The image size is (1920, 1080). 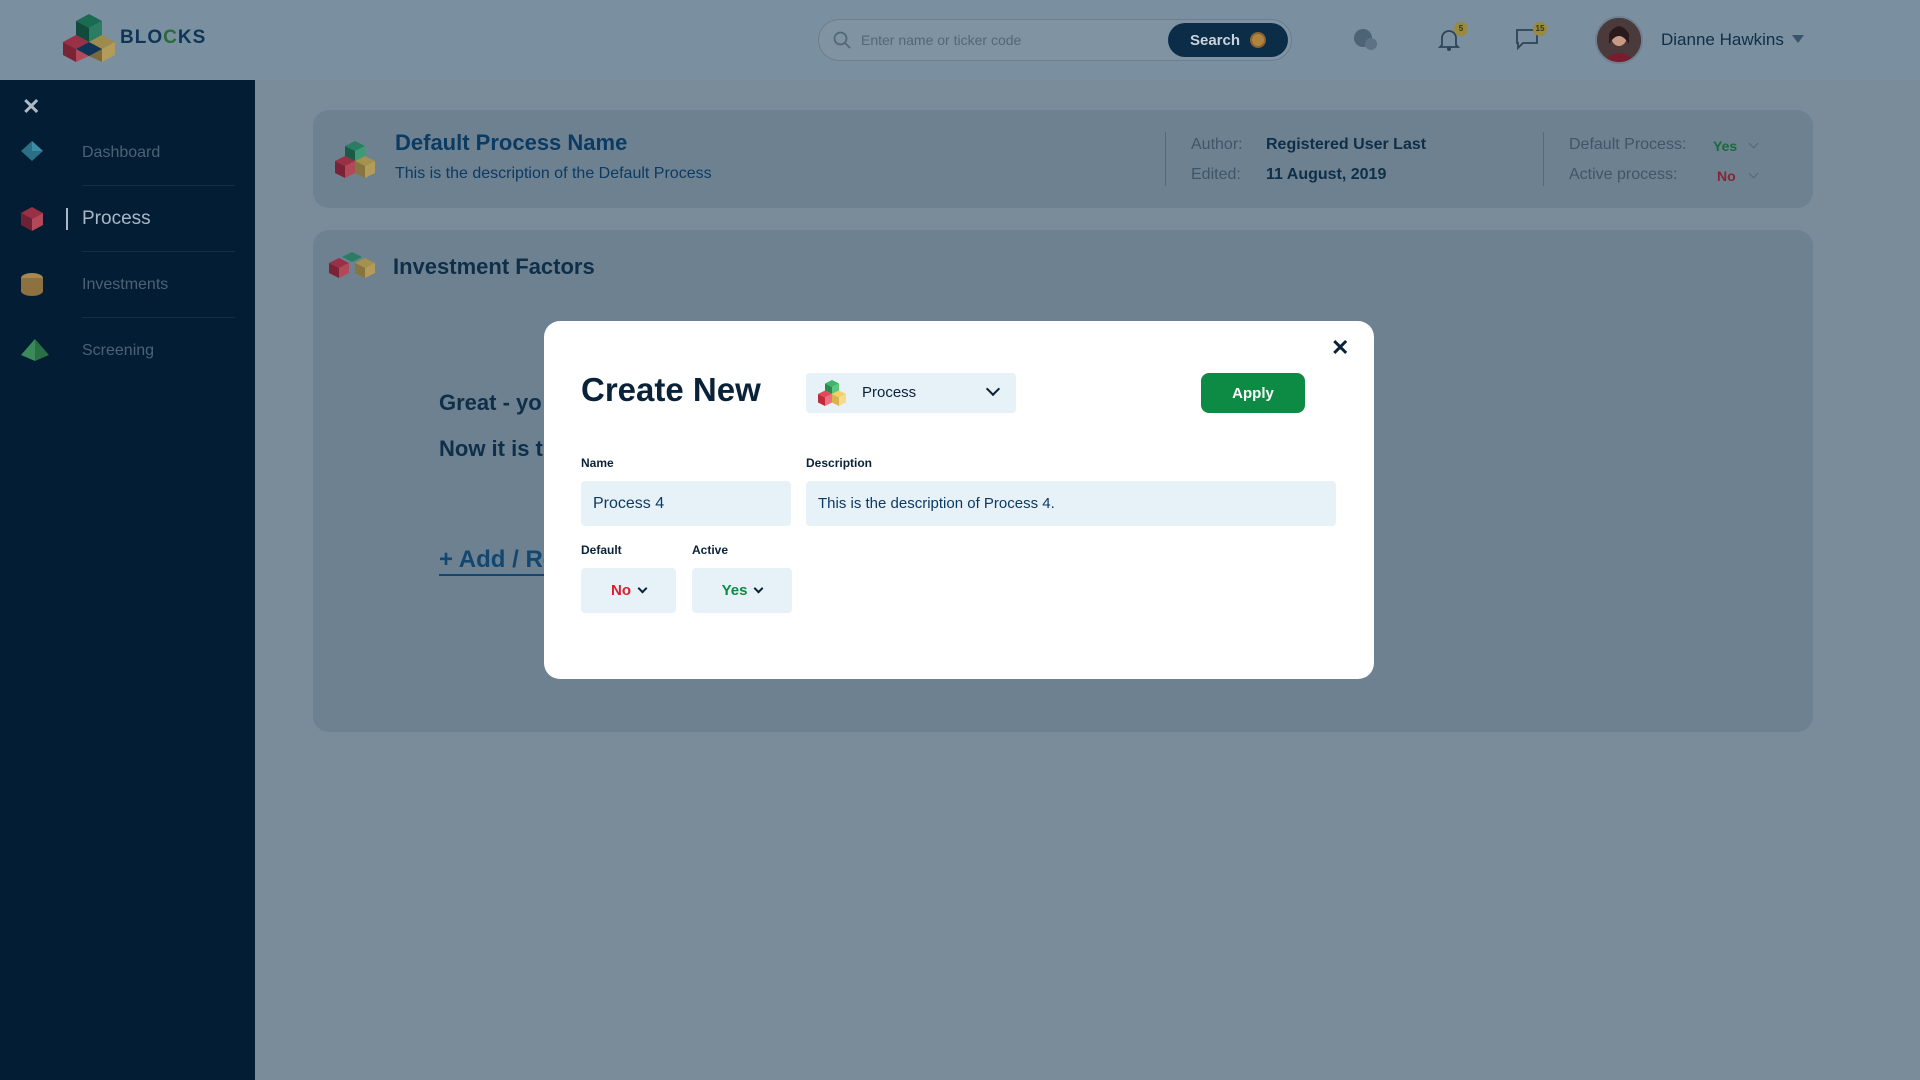 What do you see at coordinates (839, 463) in the screenshot?
I see `description-label: Description` at bounding box center [839, 463].